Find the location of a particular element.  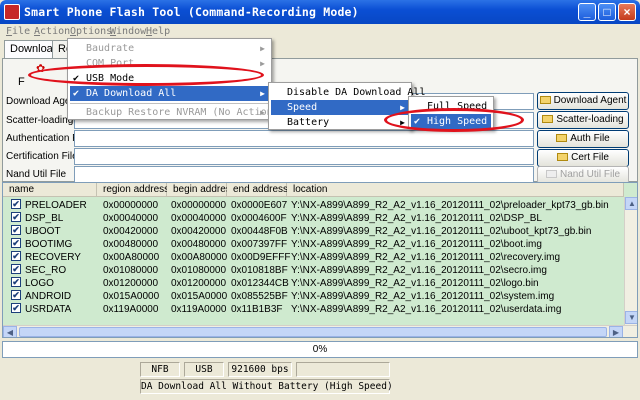

col-begin-address: begin address is located at coordinates (201, 190).